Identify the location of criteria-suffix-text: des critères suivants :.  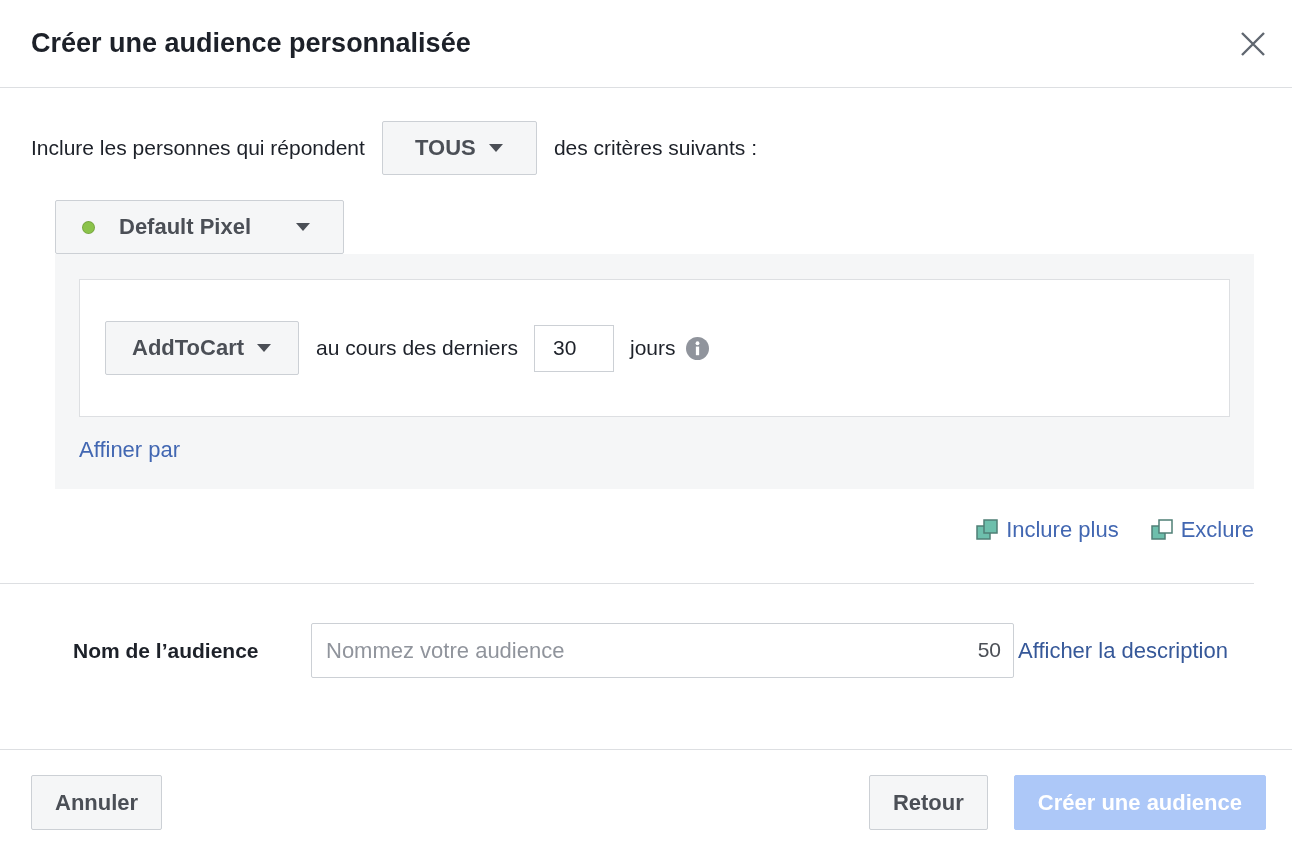
(655, 148).